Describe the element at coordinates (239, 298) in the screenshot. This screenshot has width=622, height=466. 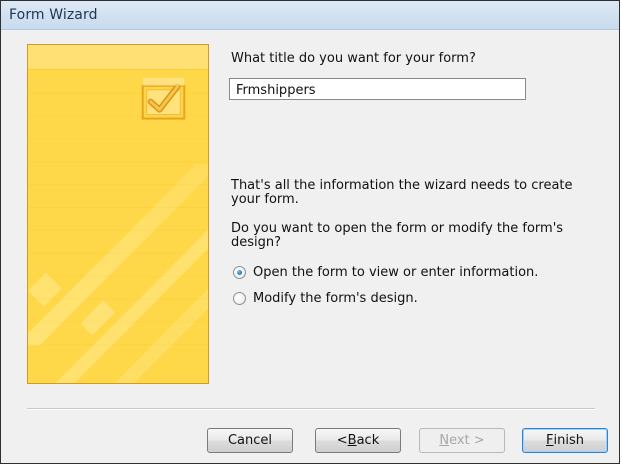
I see `modify-form-radio-icon` at that location.